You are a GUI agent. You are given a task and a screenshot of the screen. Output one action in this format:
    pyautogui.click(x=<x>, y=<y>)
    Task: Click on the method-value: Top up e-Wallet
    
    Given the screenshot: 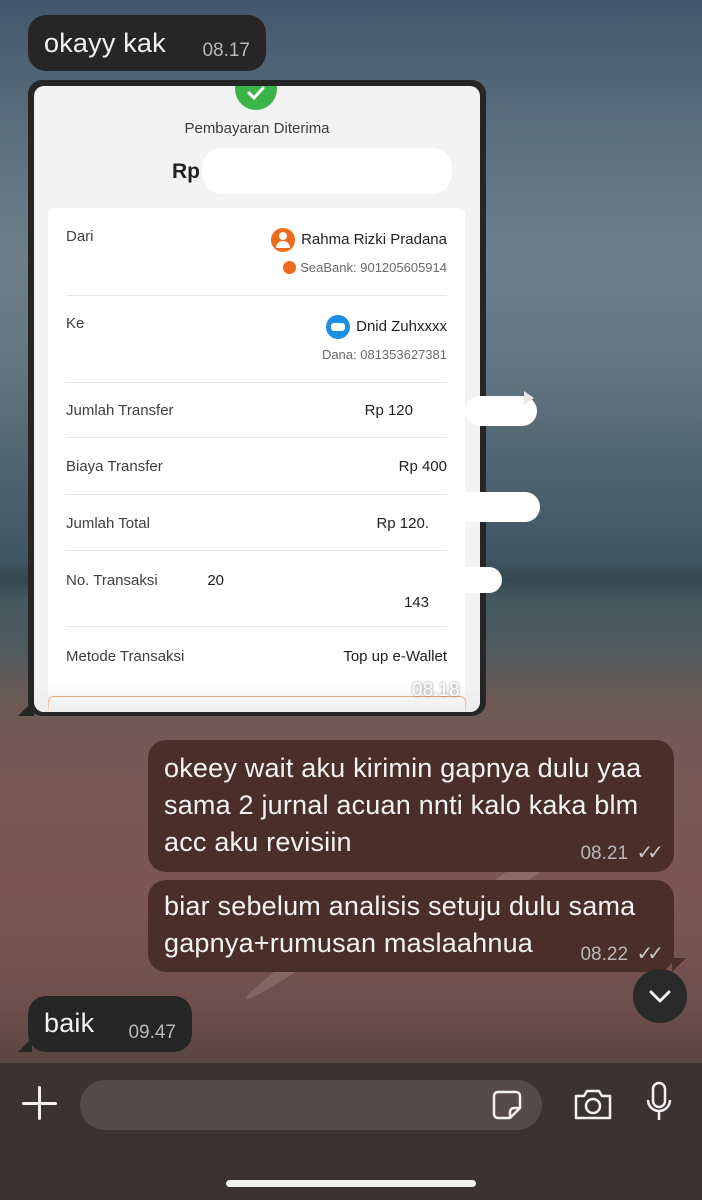 What is the action you would take?
    pyautogui.click(x=395, y=656)
    